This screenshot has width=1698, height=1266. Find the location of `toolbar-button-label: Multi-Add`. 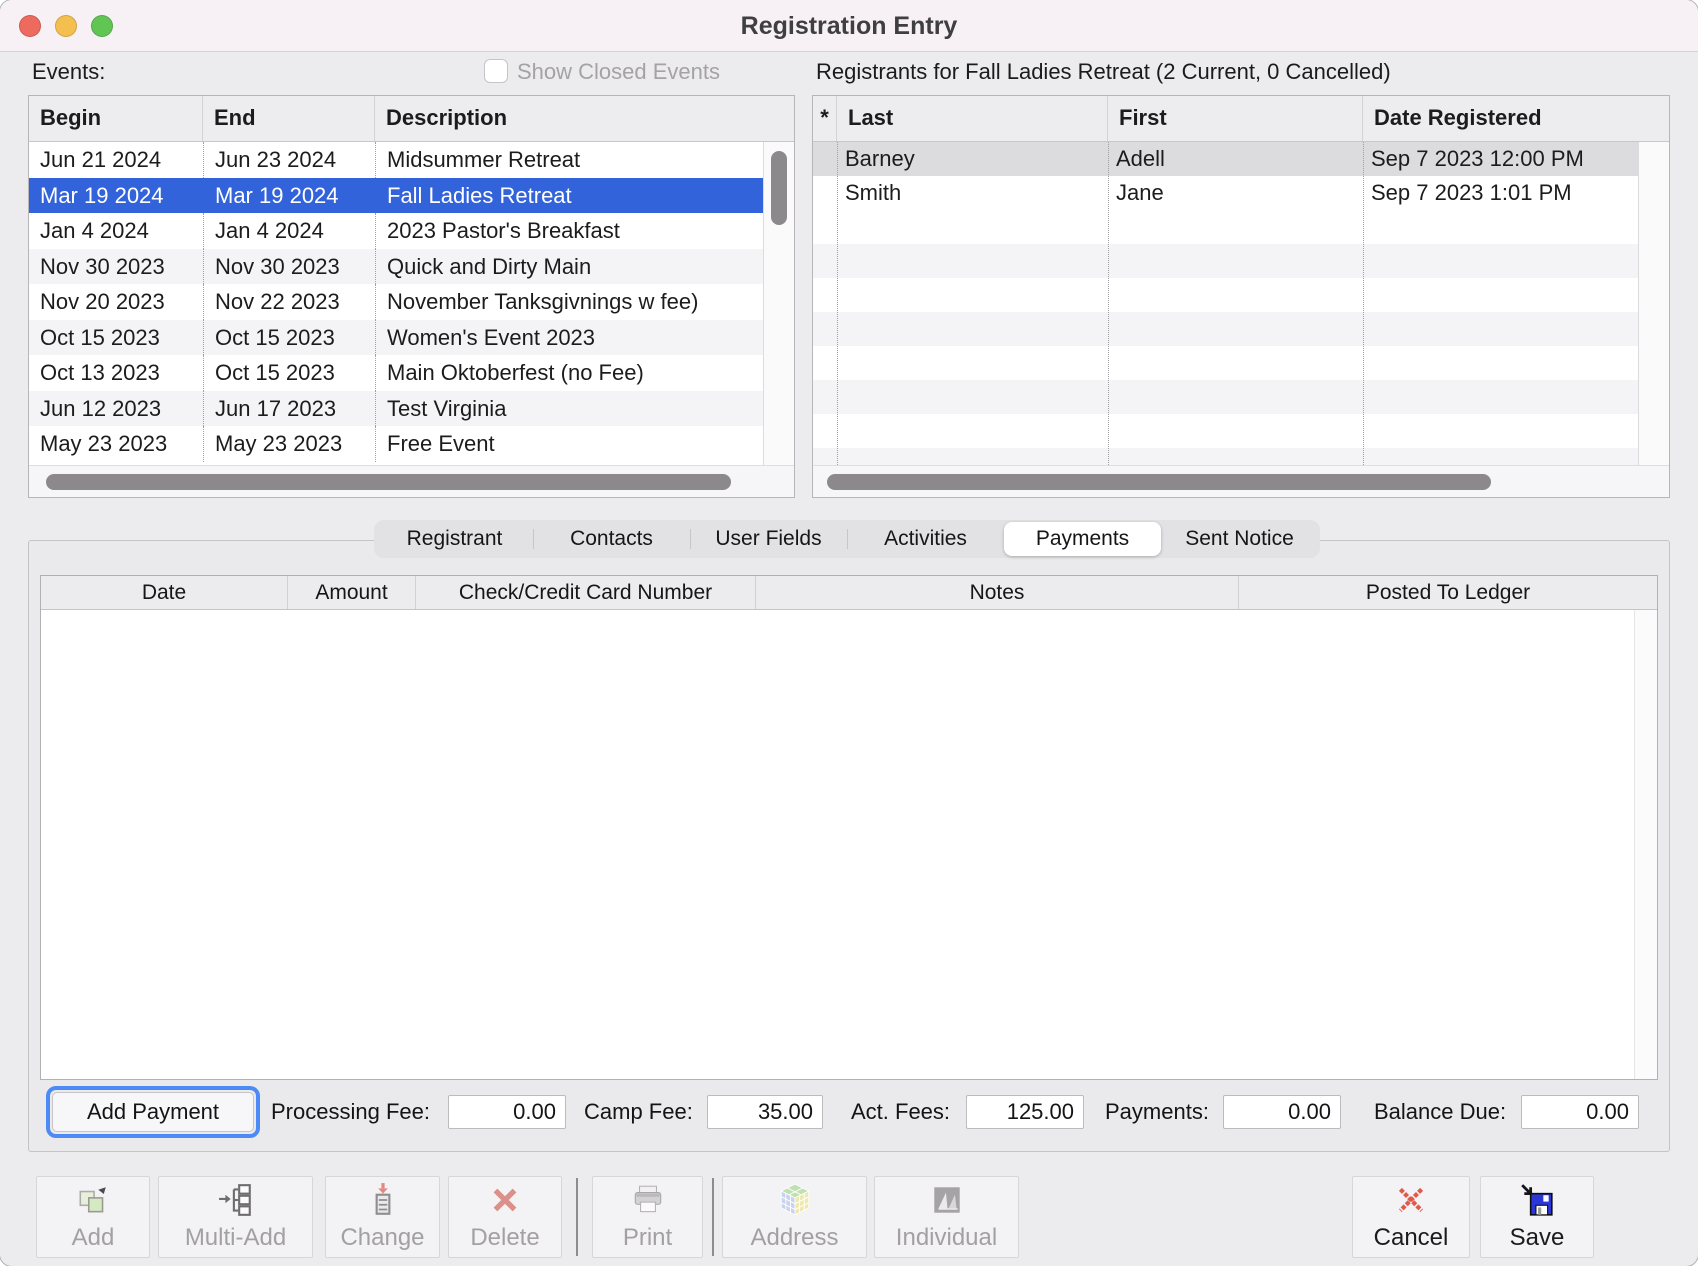

toolbar-button-label: Multi-Add is located at coordinates (235, 1237).